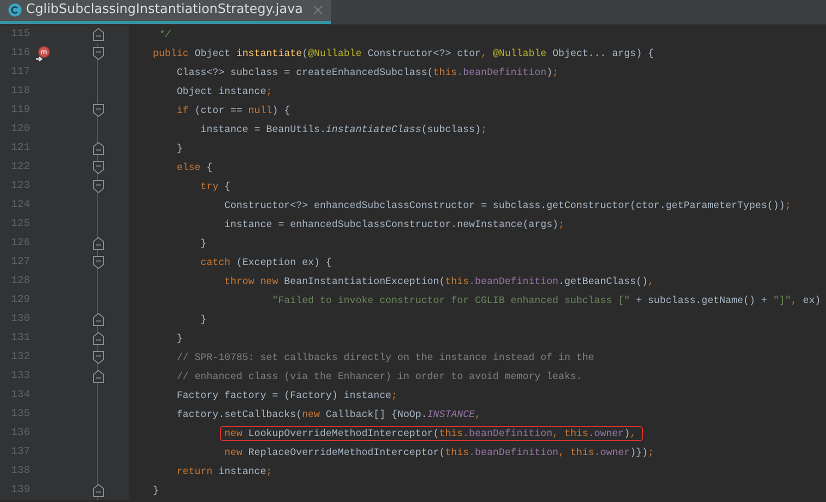 This screenshot has width=826, height=502. What do you see at coordinates (438, 453) in the screenshot?
I see `code-line: new ReplaceOverrideMethodInterceptor(this.beanDefinition, this.owner)});` at bounding box center [438, 453].